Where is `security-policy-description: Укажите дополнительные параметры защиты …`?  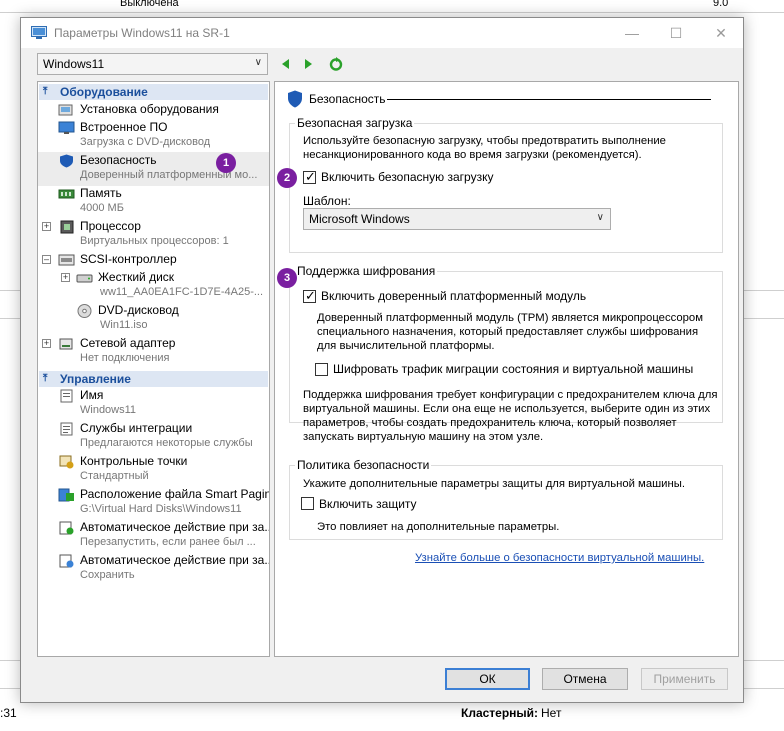
security-policy-description: Укажите дополнительные параметры защиты … is located at coordinates (494, 484).